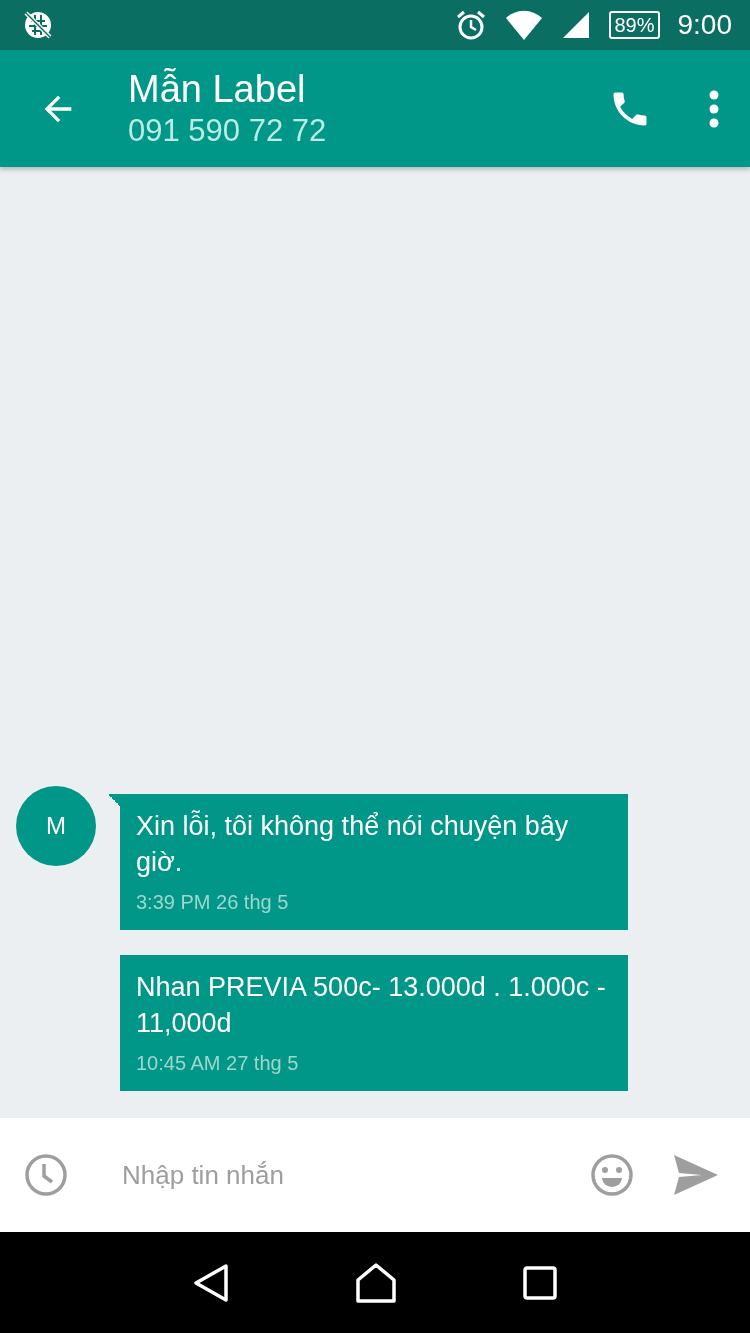 This screenshot has width=750, height=1333. Describe the element at coordinates (38, 25) in the screenshot. I see `crossed-circle-icon` at that location.